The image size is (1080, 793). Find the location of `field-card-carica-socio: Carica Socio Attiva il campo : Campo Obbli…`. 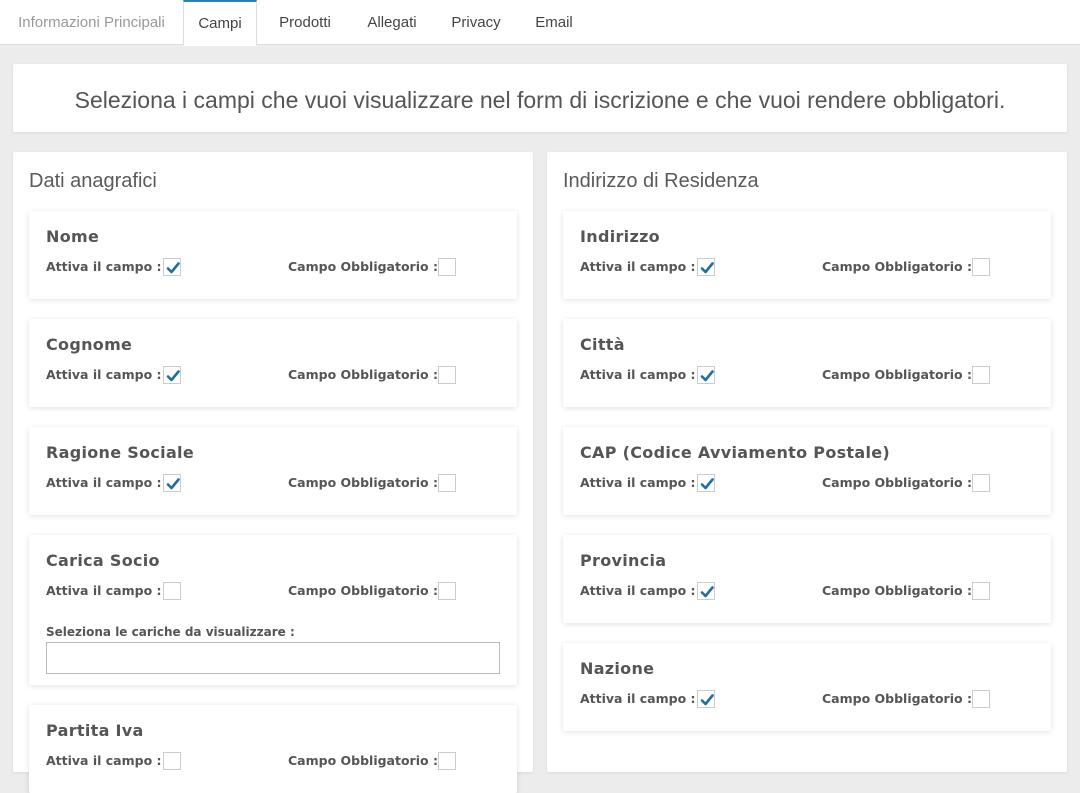

field-card-carica-socio: Carica Socio Attiva il campo : Campo Obbli… is located at coordinates (273, 610).